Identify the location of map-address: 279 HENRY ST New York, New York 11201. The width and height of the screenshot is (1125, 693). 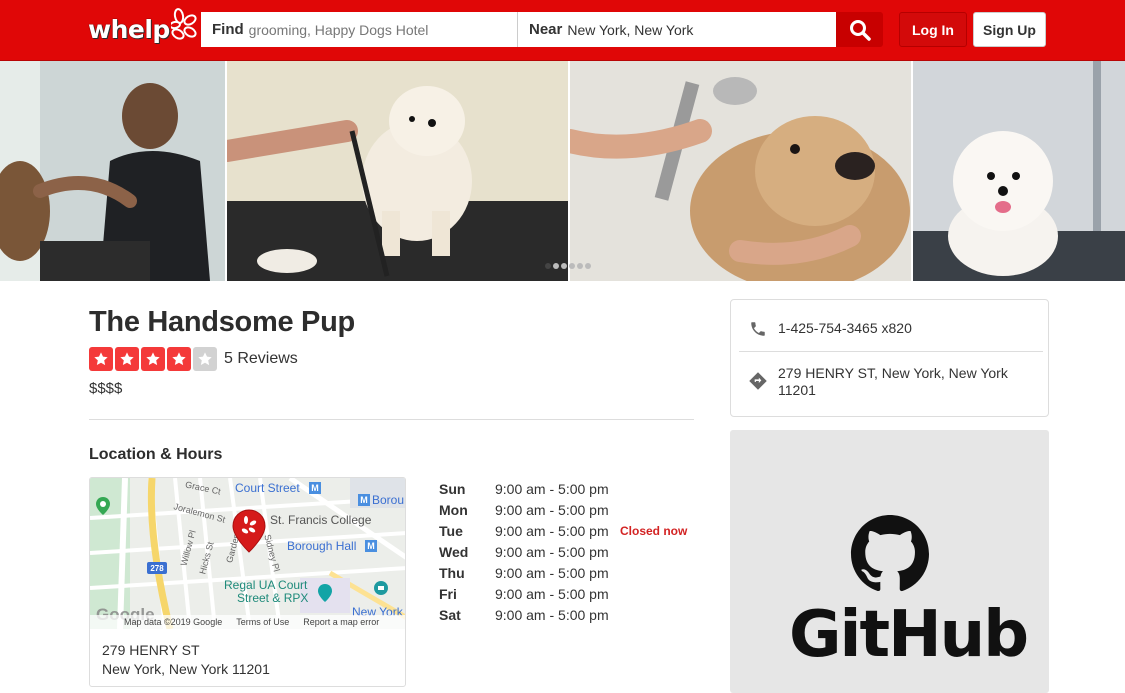
(186, 660).